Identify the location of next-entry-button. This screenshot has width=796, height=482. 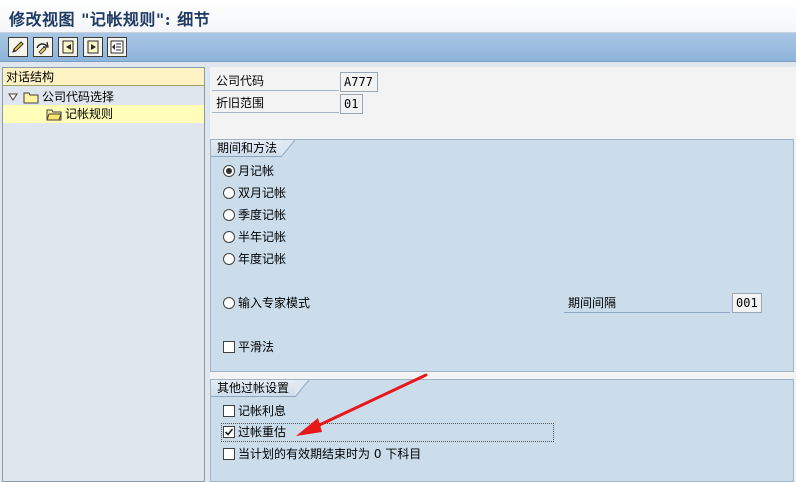
(93, 47).